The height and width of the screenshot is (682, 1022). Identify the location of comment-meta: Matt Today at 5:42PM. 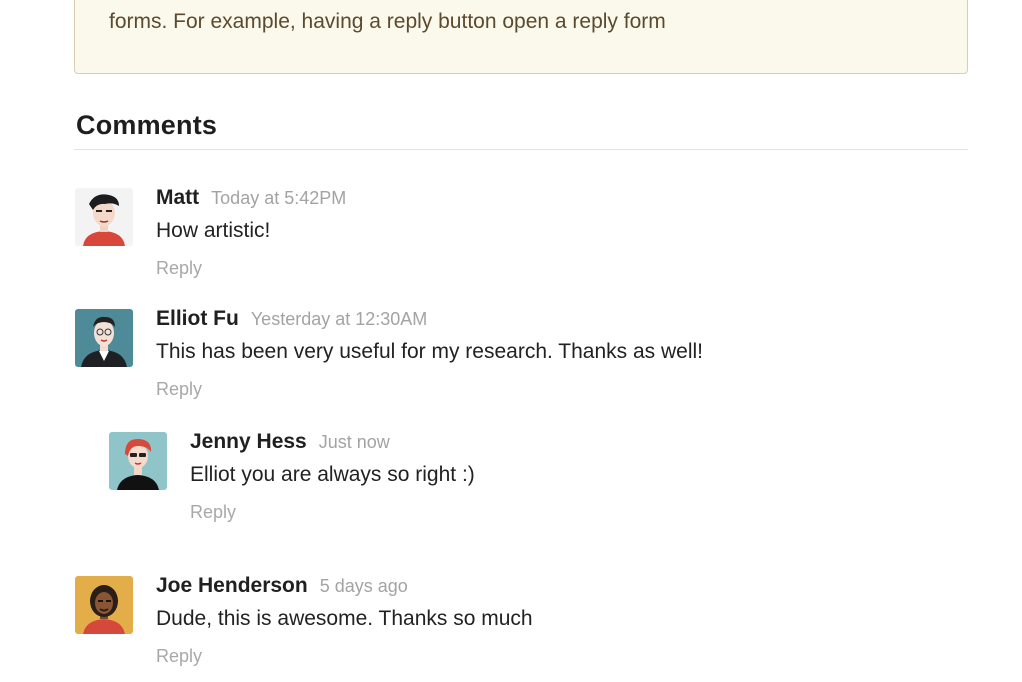
(251, 198).